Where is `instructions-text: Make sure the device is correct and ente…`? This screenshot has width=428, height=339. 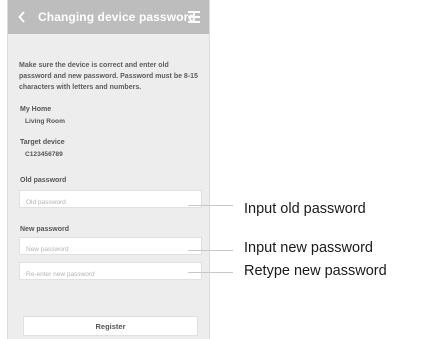 instructions-text: Make sure the device is correct and ente… is located at coordinates (108, 76).